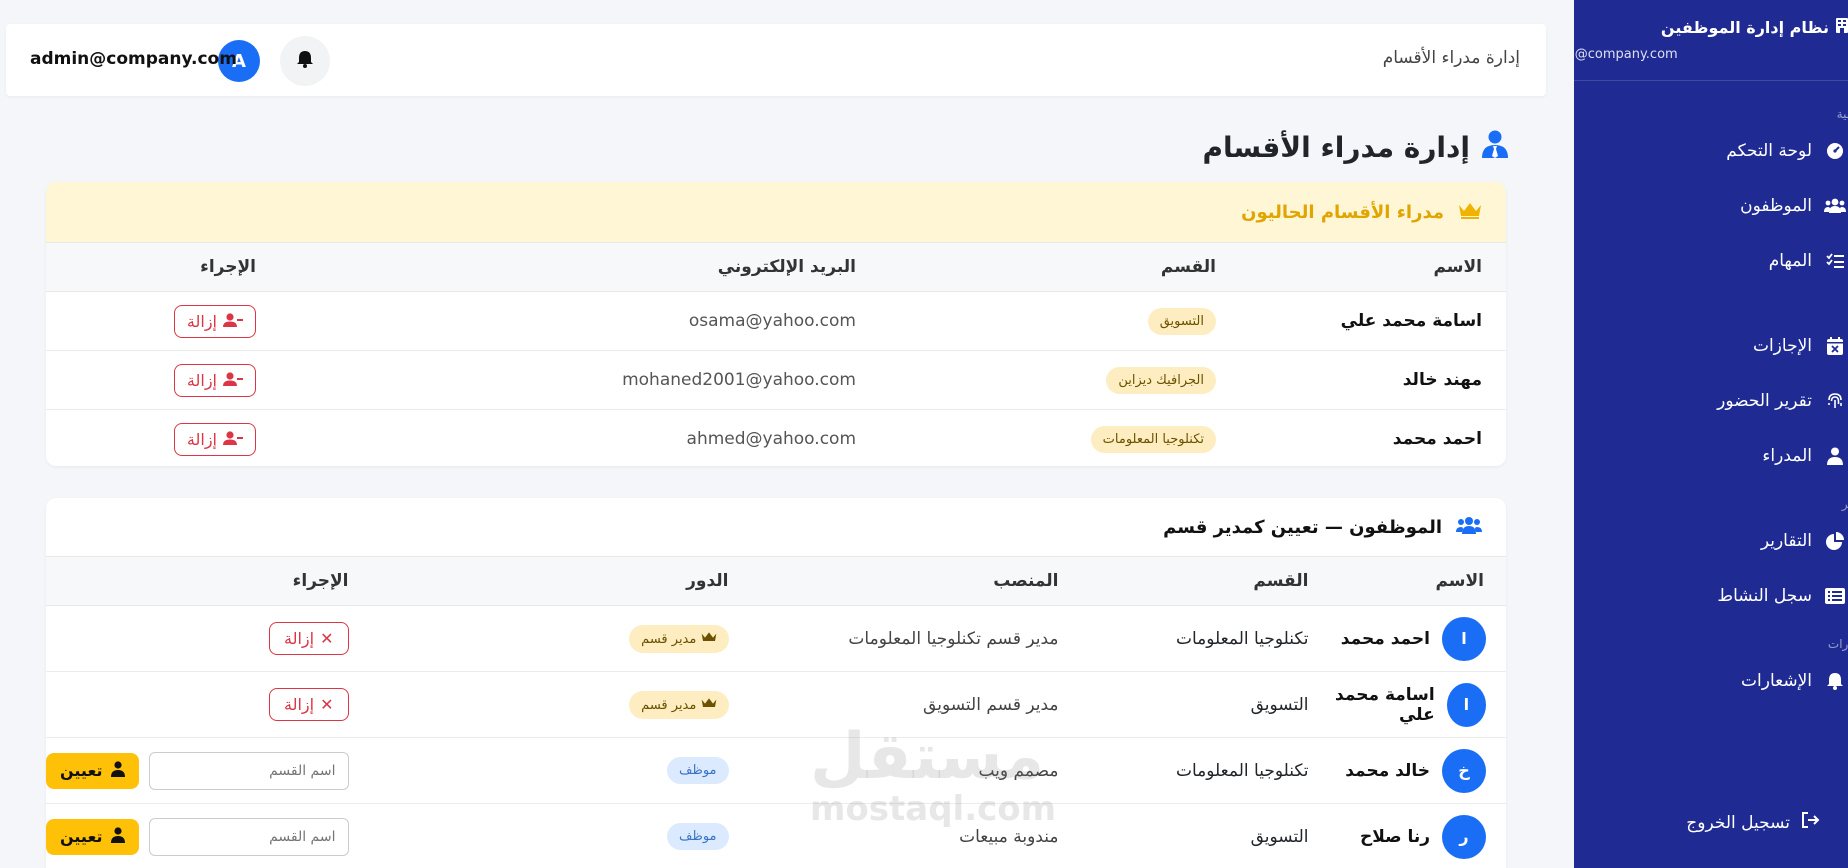  Describe the element at coordinates (1842, 114) in the screenshot. I see `section-main: الرئيسية` at that location.